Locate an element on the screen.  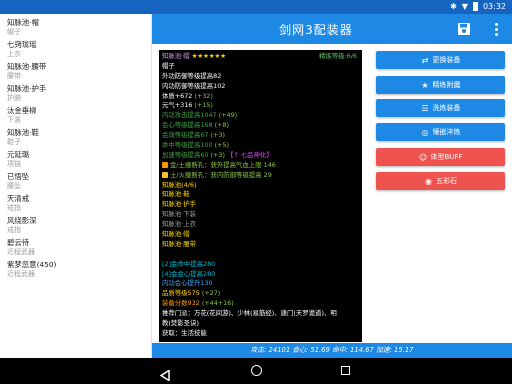
list-item: 七窍珑瑶 上衣 is located at coordinates (79, 49).